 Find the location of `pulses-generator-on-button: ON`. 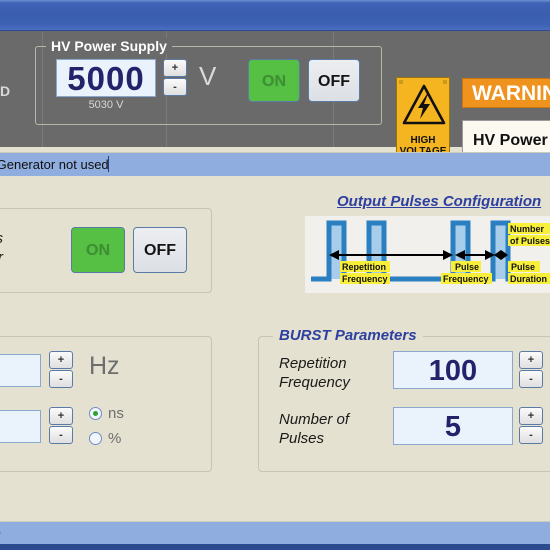

pulses-generator-on-button: ON is located at coordinates (98, 250).